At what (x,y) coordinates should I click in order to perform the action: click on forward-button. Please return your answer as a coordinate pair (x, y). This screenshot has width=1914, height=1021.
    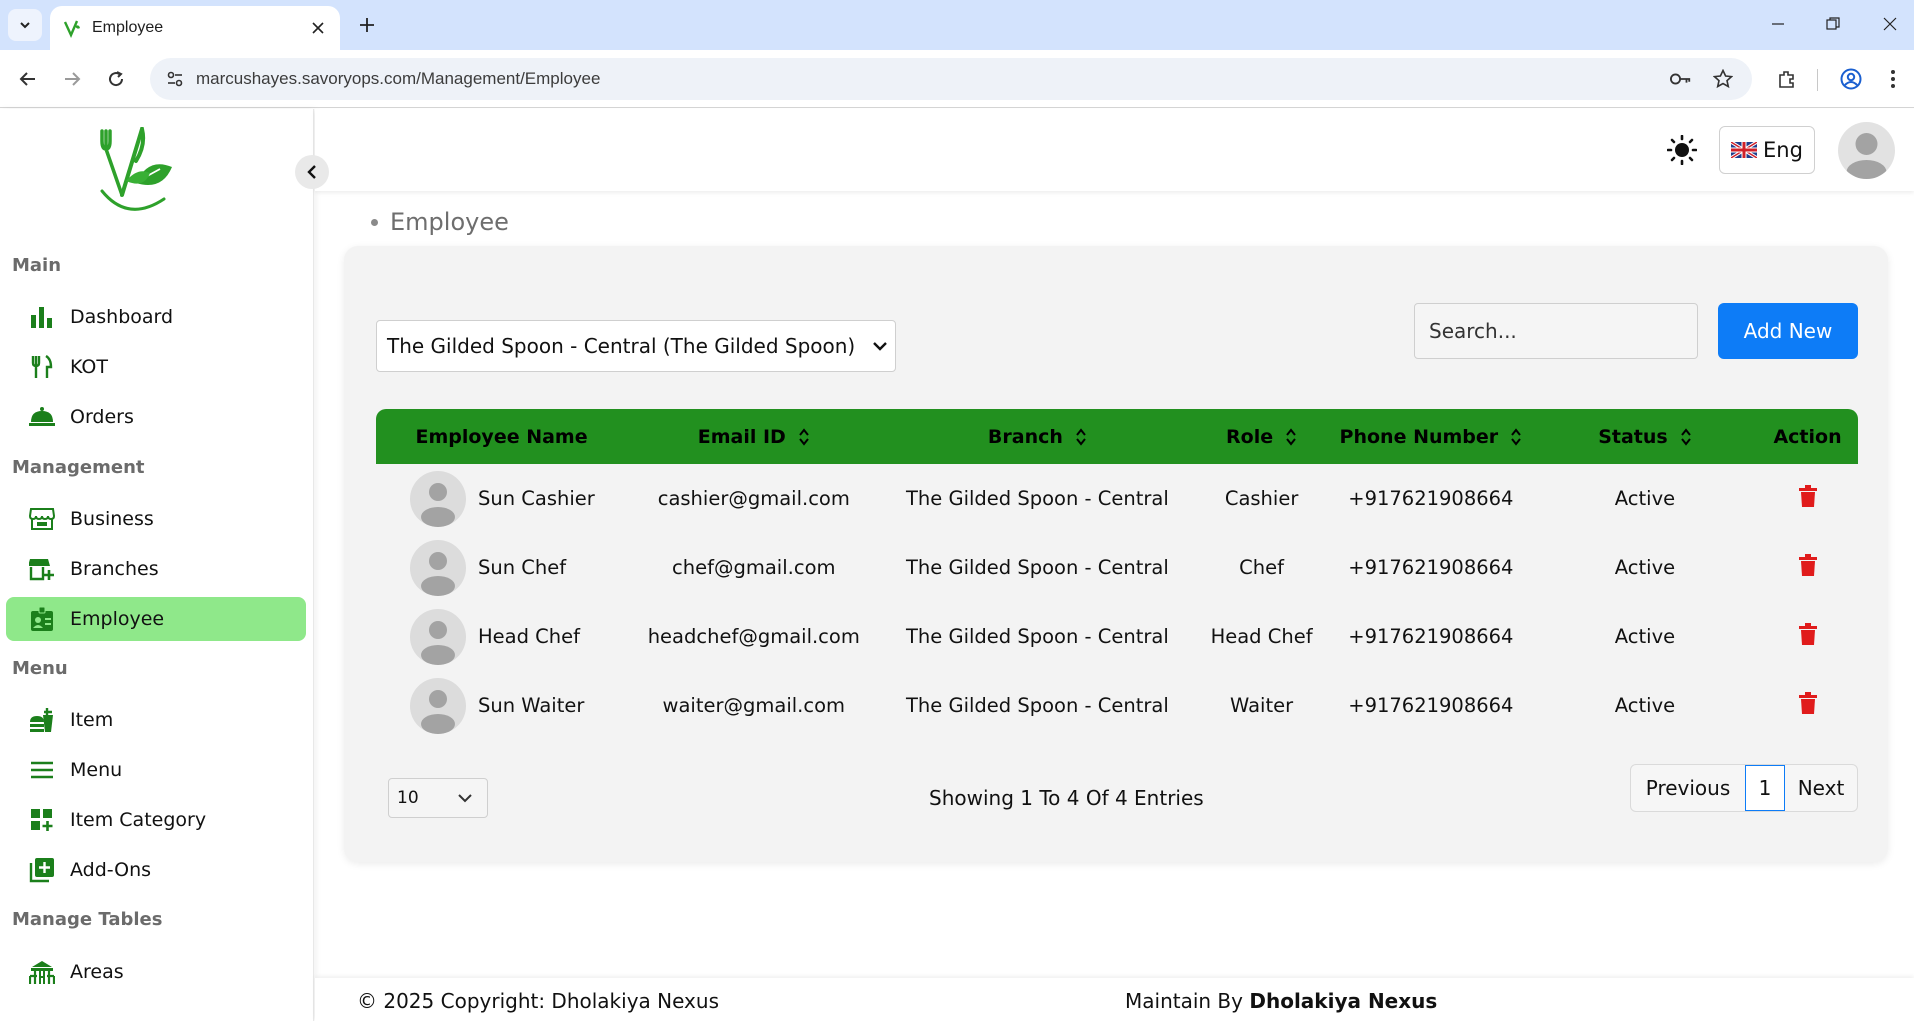
    Looking at the image, I should click on (72, 79).